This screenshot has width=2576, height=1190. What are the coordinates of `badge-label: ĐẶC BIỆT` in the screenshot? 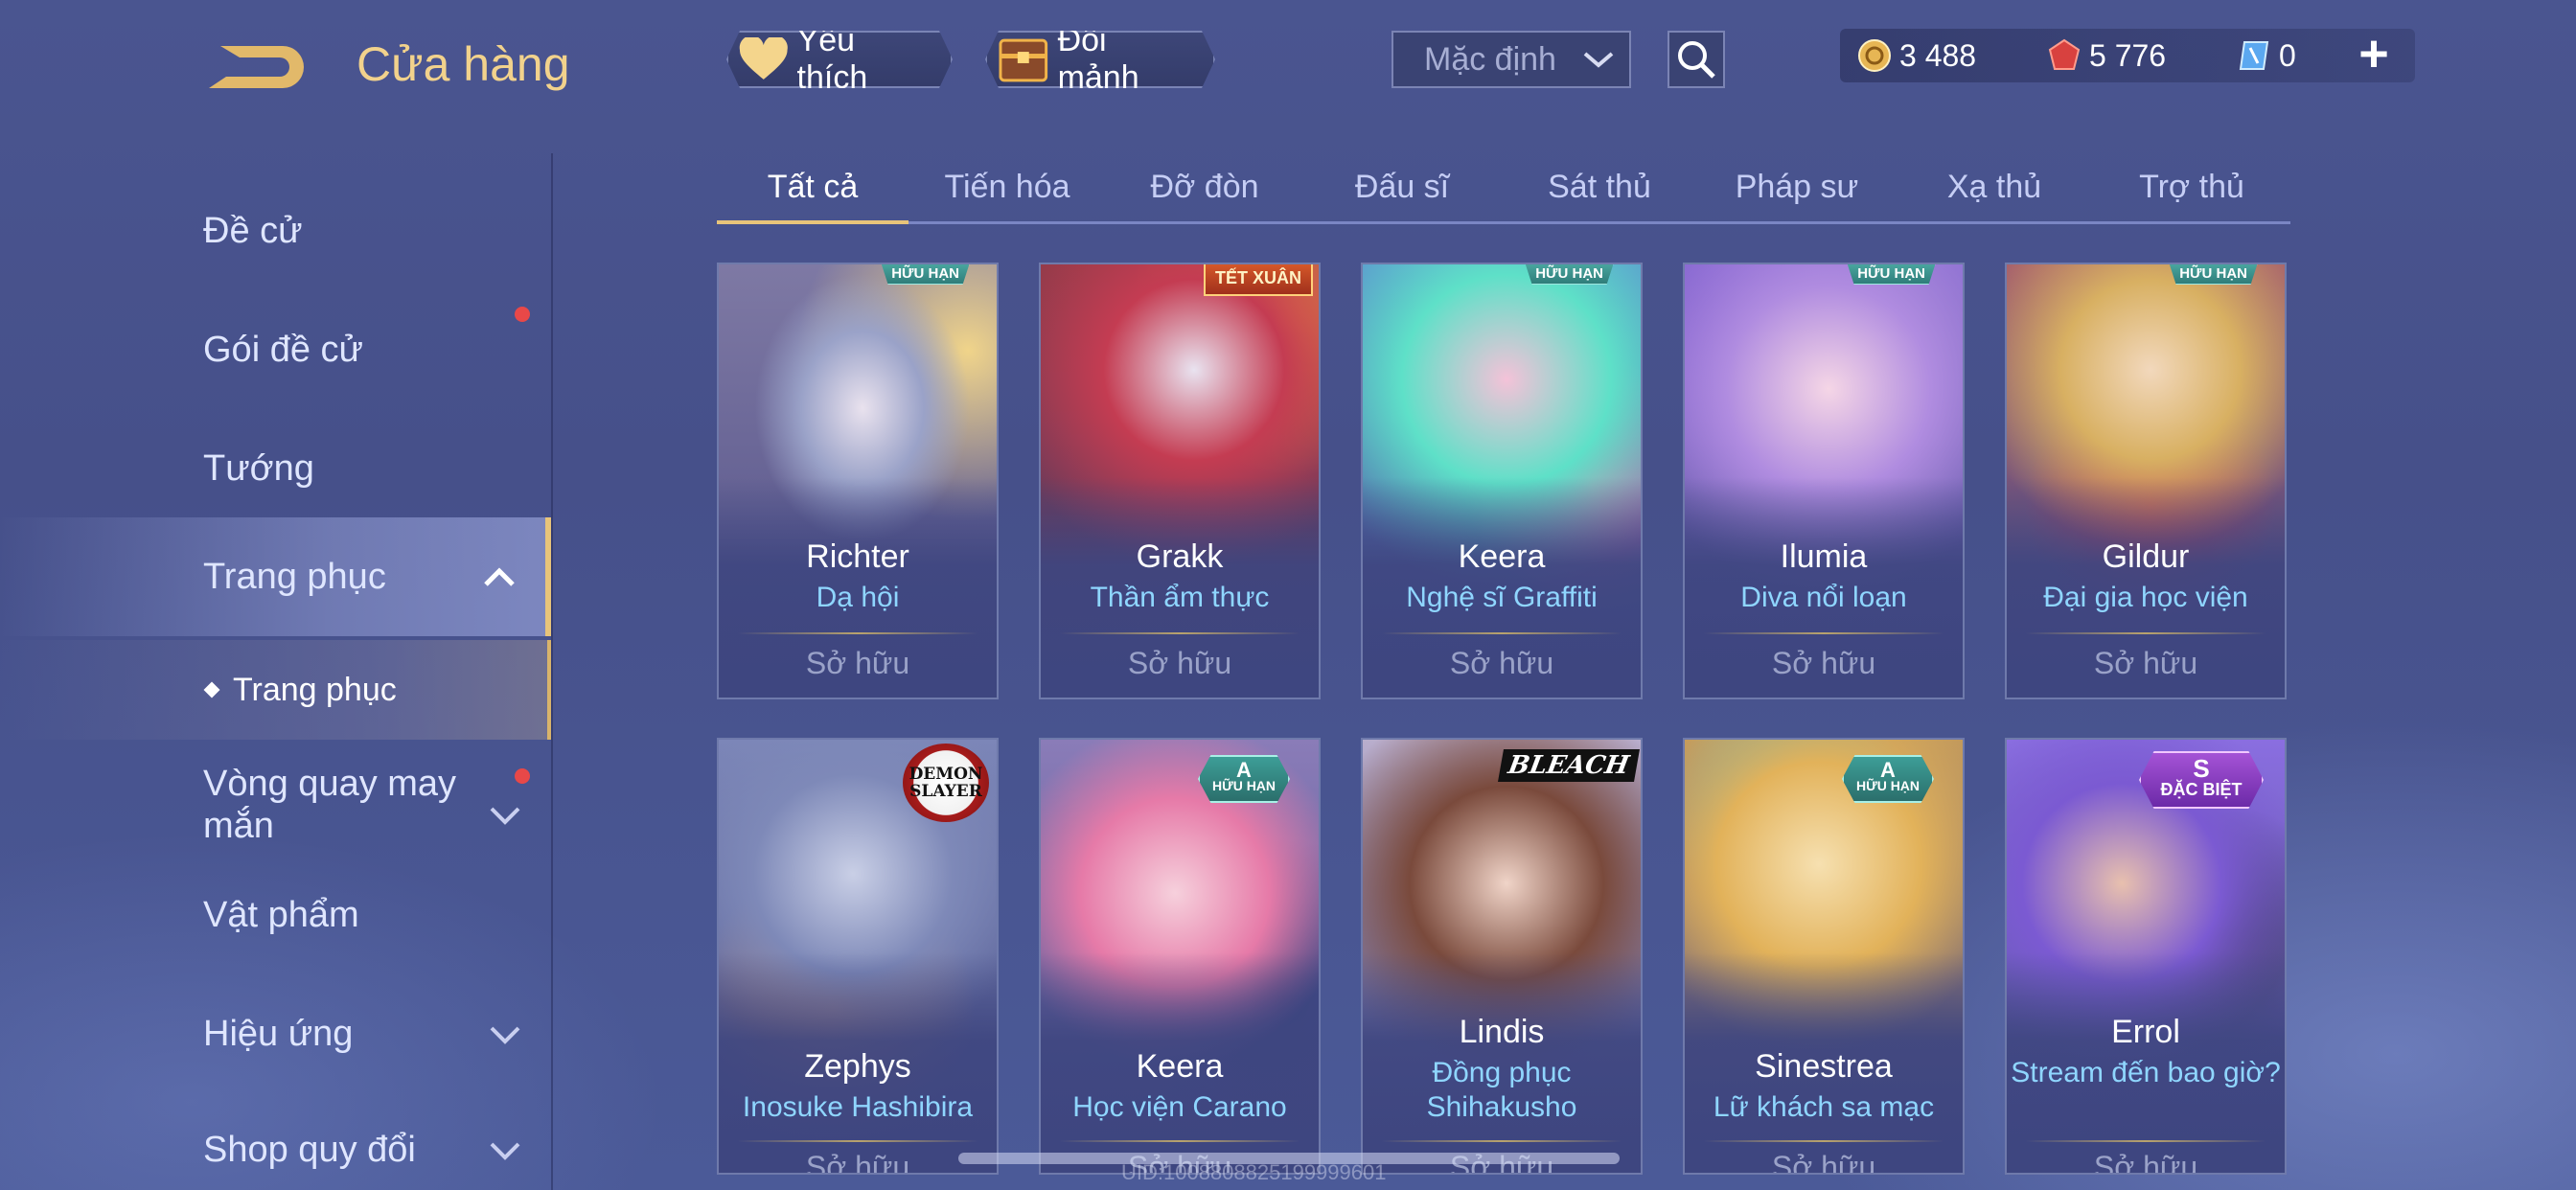 It's located at (2201, 790).